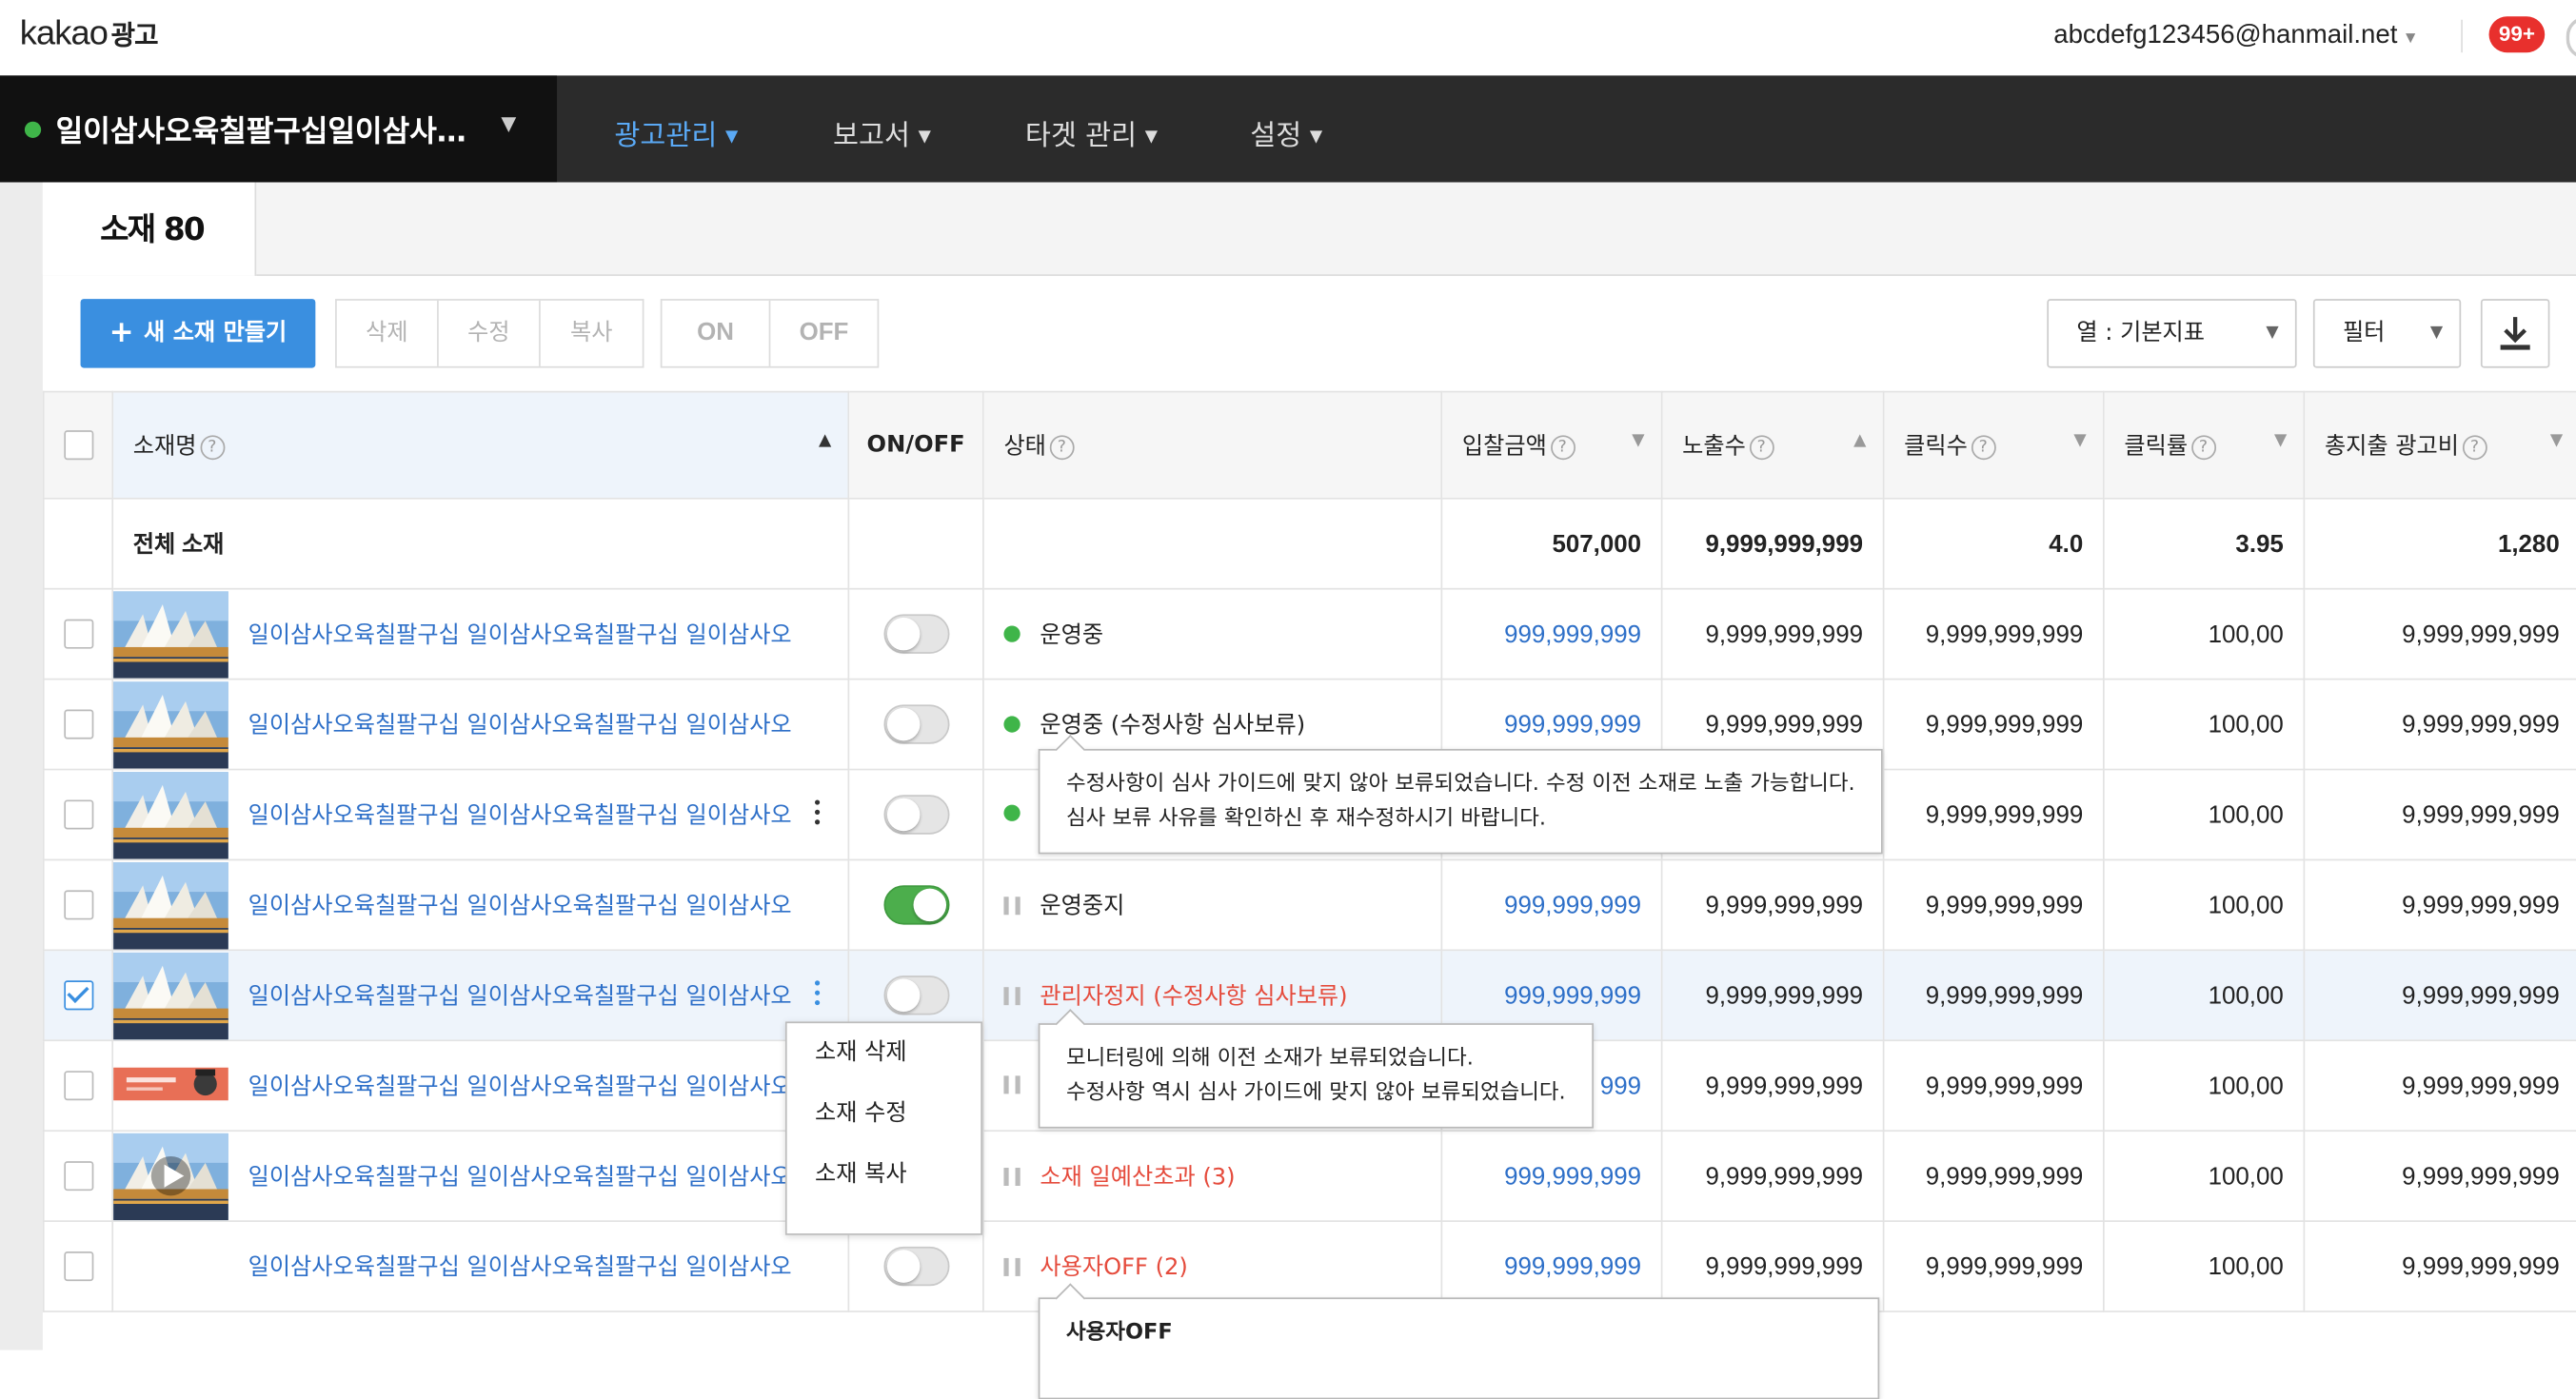 The width and height of the screenshot is (2576, 1399). Describe the element at coordinates (1212, 543) in the screenshot. I see `total-spacer` at that location.